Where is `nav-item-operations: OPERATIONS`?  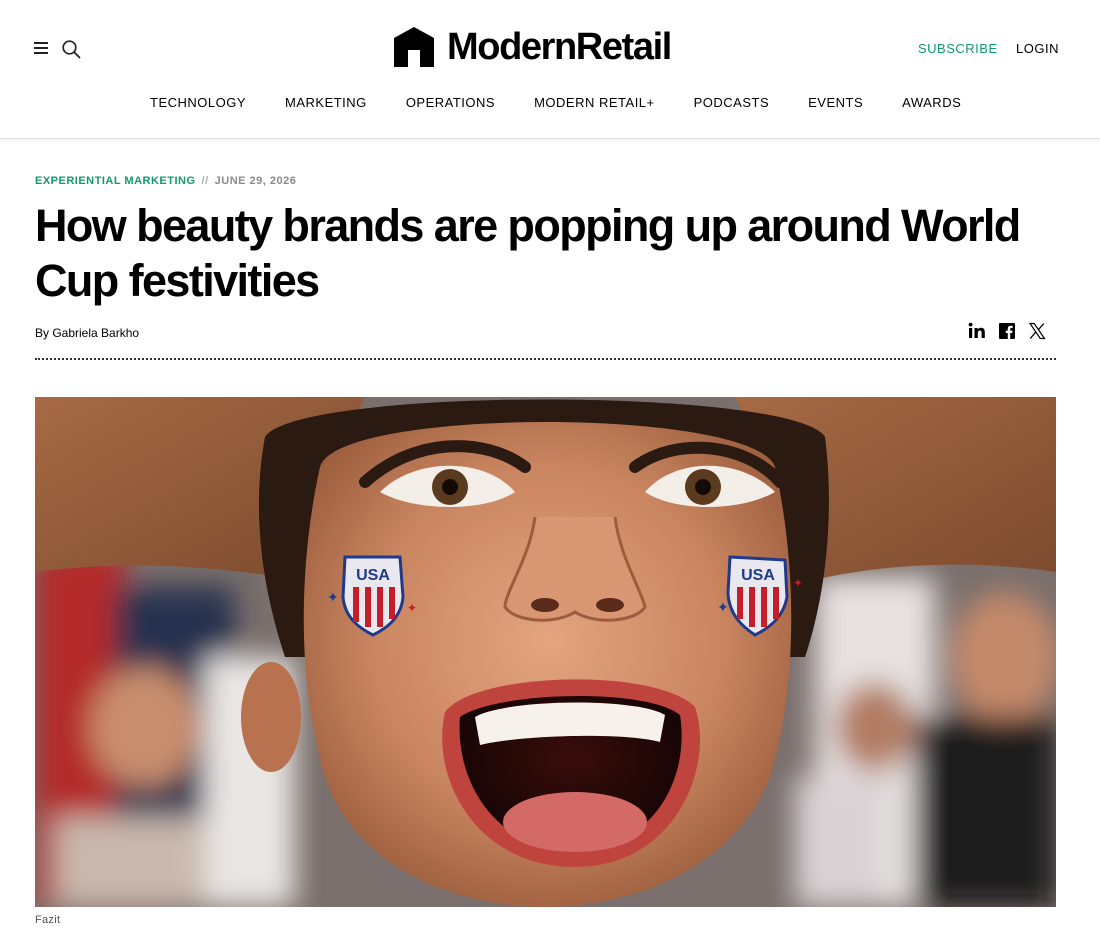 nav-item-operations: OPERATIONS is located at coordinates (450, 103).